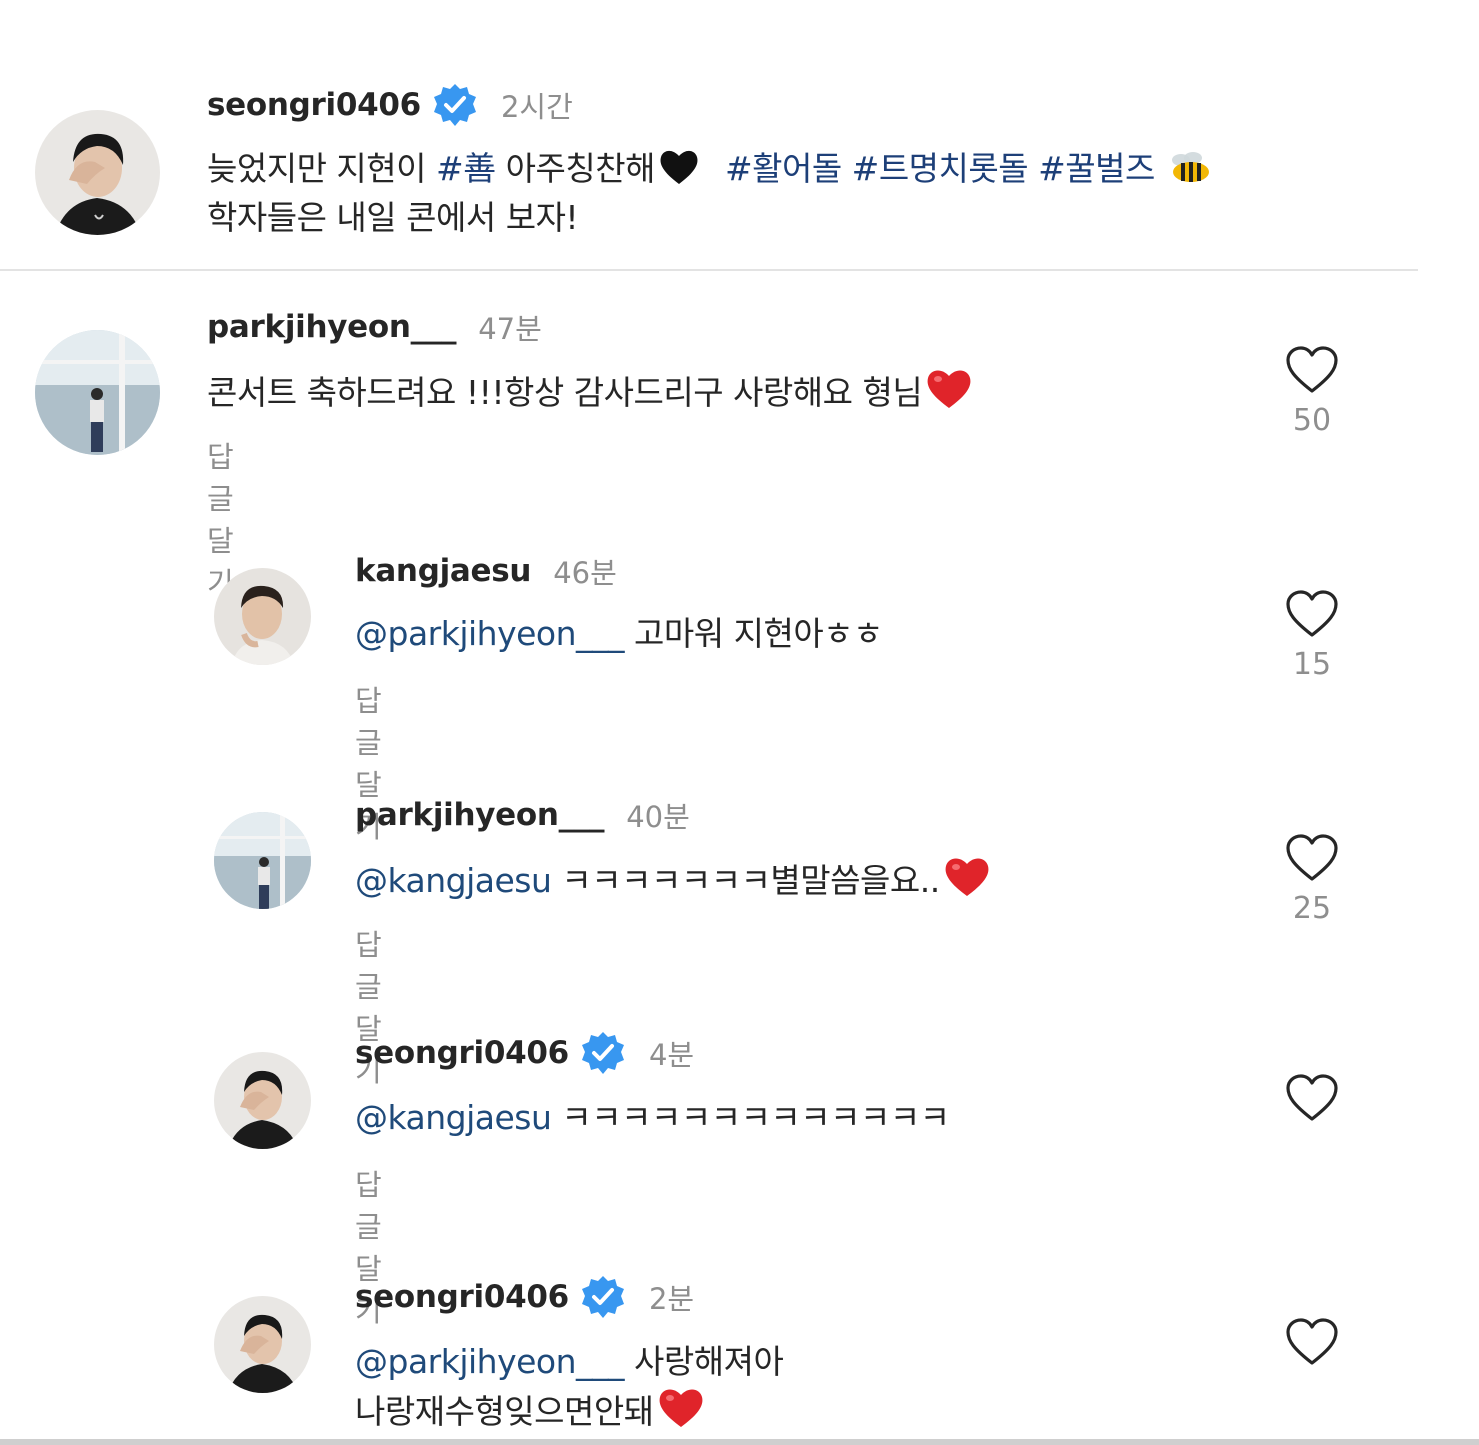 The image size is (1479, 1445). Describe the element at coordinates (658, 817) in the screenshot. I see `timestamp: 40분` at that location.